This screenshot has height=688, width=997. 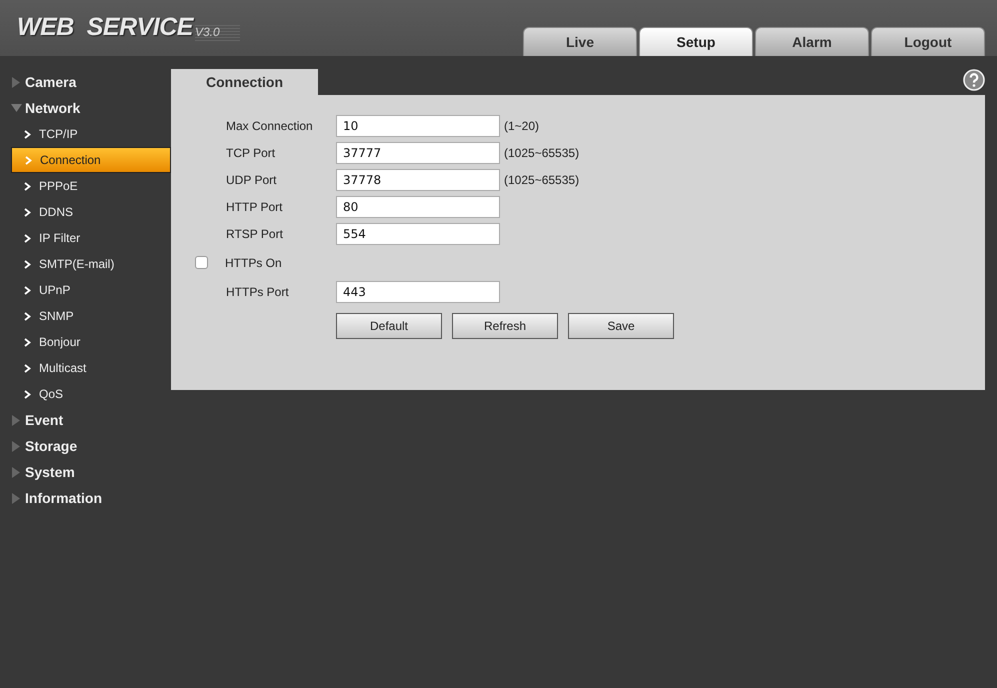 What do you see at coordinates (252, 179) in the screenshot?
I see `field-label: UDP Port` at bounding box center [252, 179].